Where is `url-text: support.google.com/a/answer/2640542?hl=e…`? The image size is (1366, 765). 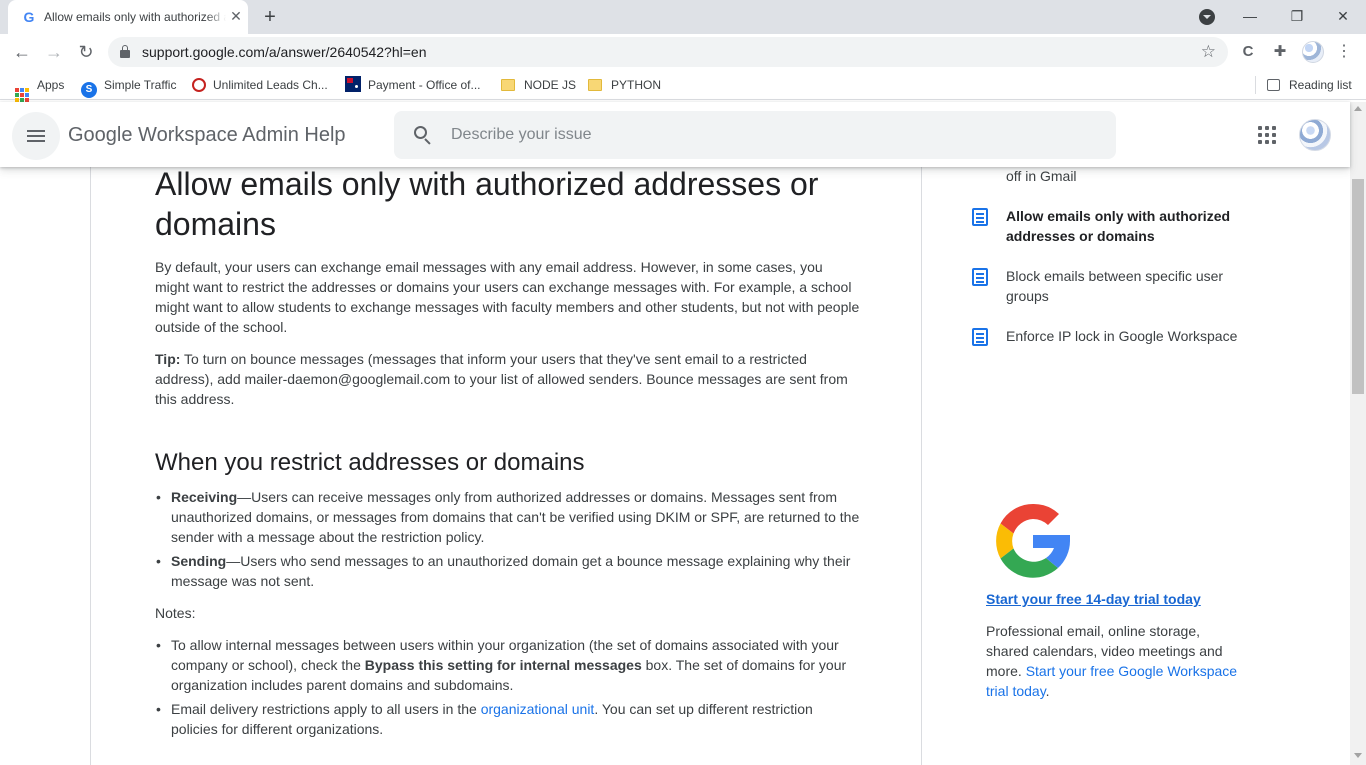
url-text: support.google.com/a/answer/2640542?hl=e… is located at coordinates (284, 52).